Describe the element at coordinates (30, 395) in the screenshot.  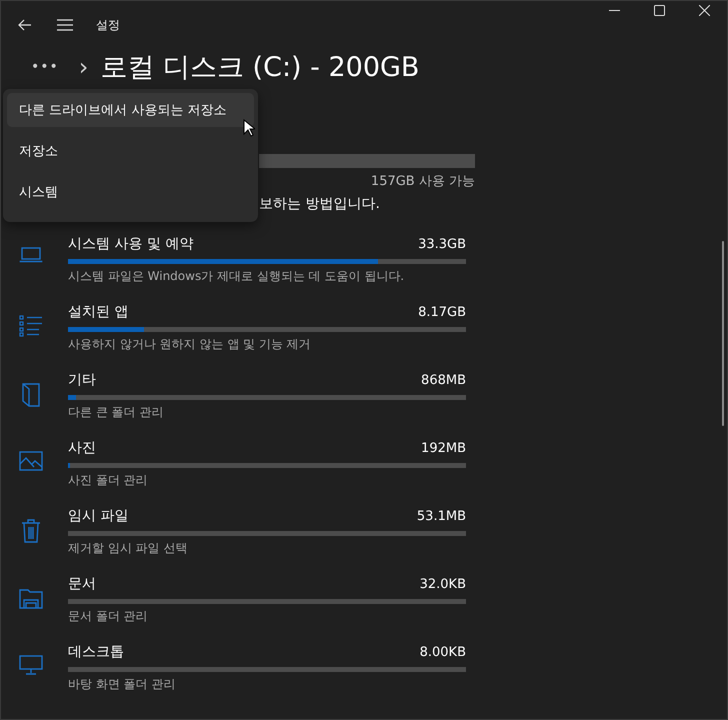
I see `file-icon` at that location.